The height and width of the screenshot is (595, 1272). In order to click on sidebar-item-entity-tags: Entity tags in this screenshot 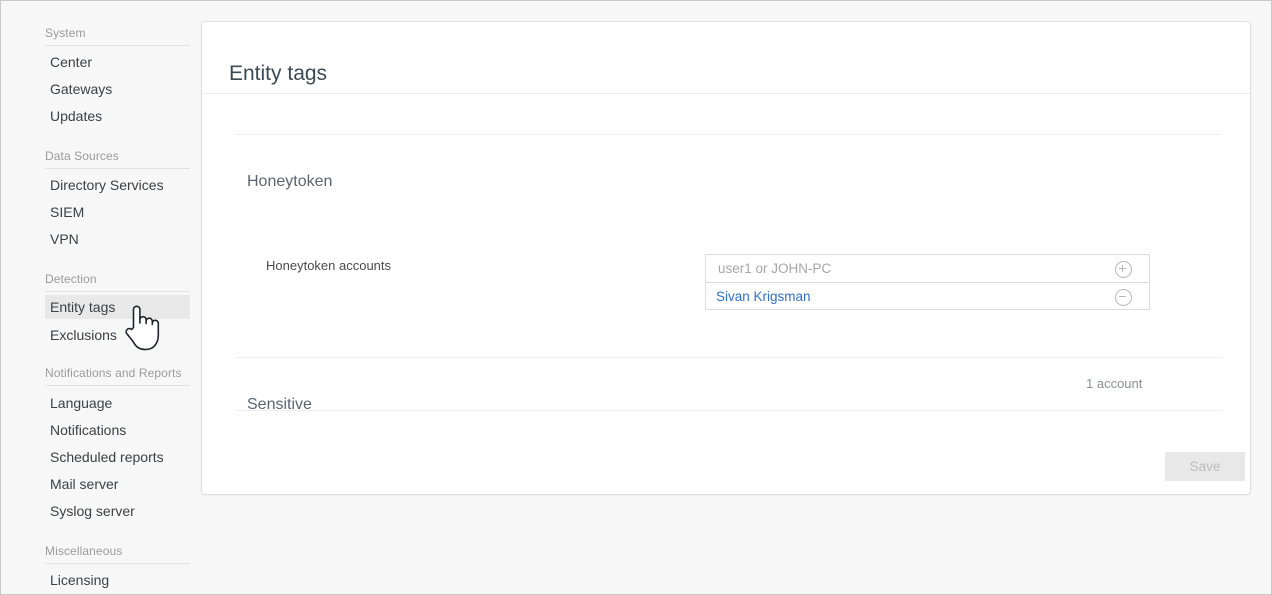, I will do `click(117, 307)`.